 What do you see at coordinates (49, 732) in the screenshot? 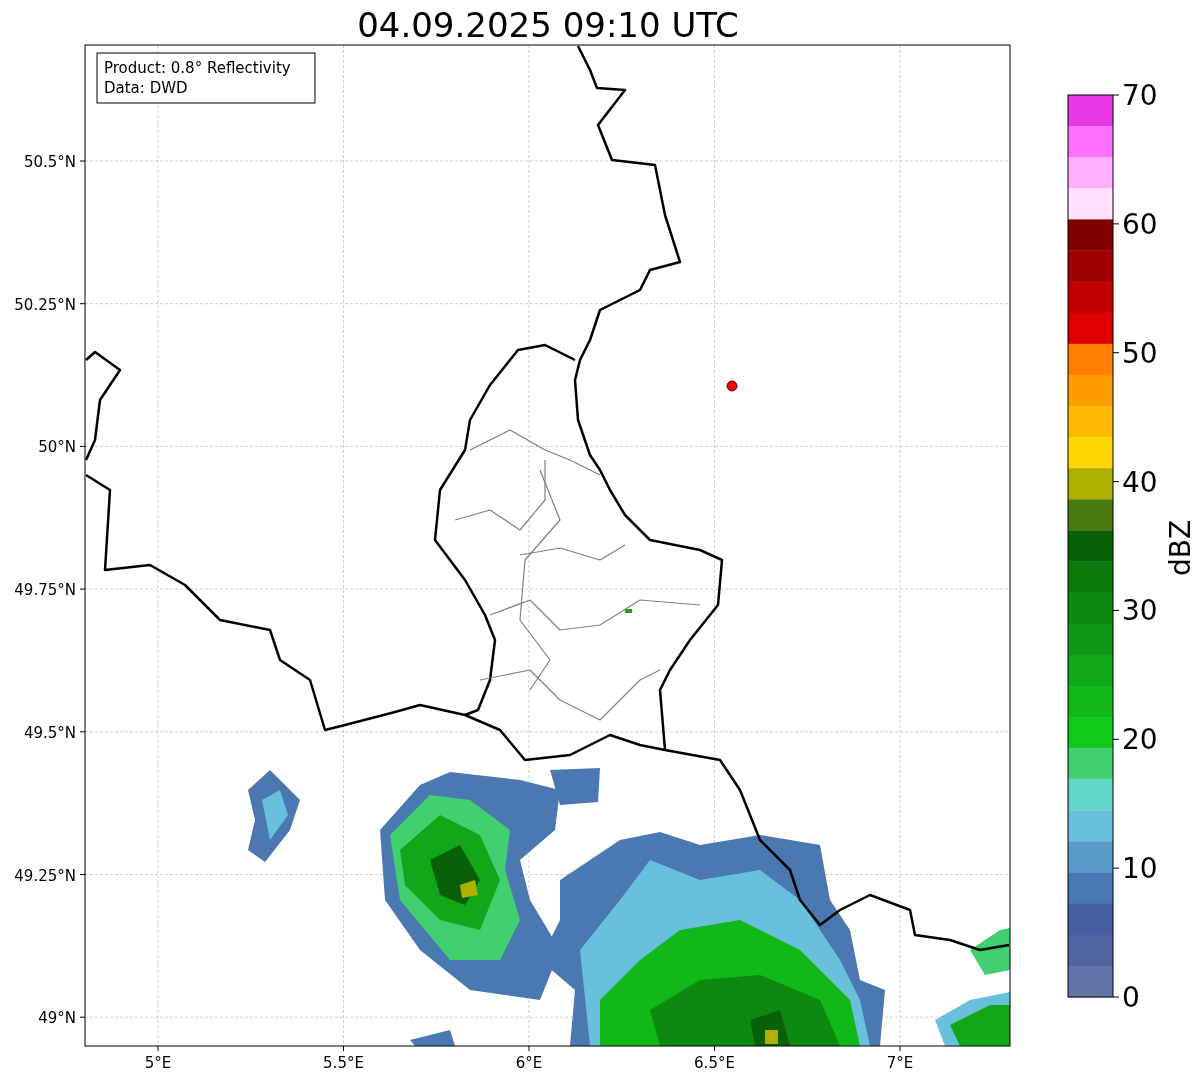
I see `y-tick-label: 49.5°N` at bounding box center [49, 732].